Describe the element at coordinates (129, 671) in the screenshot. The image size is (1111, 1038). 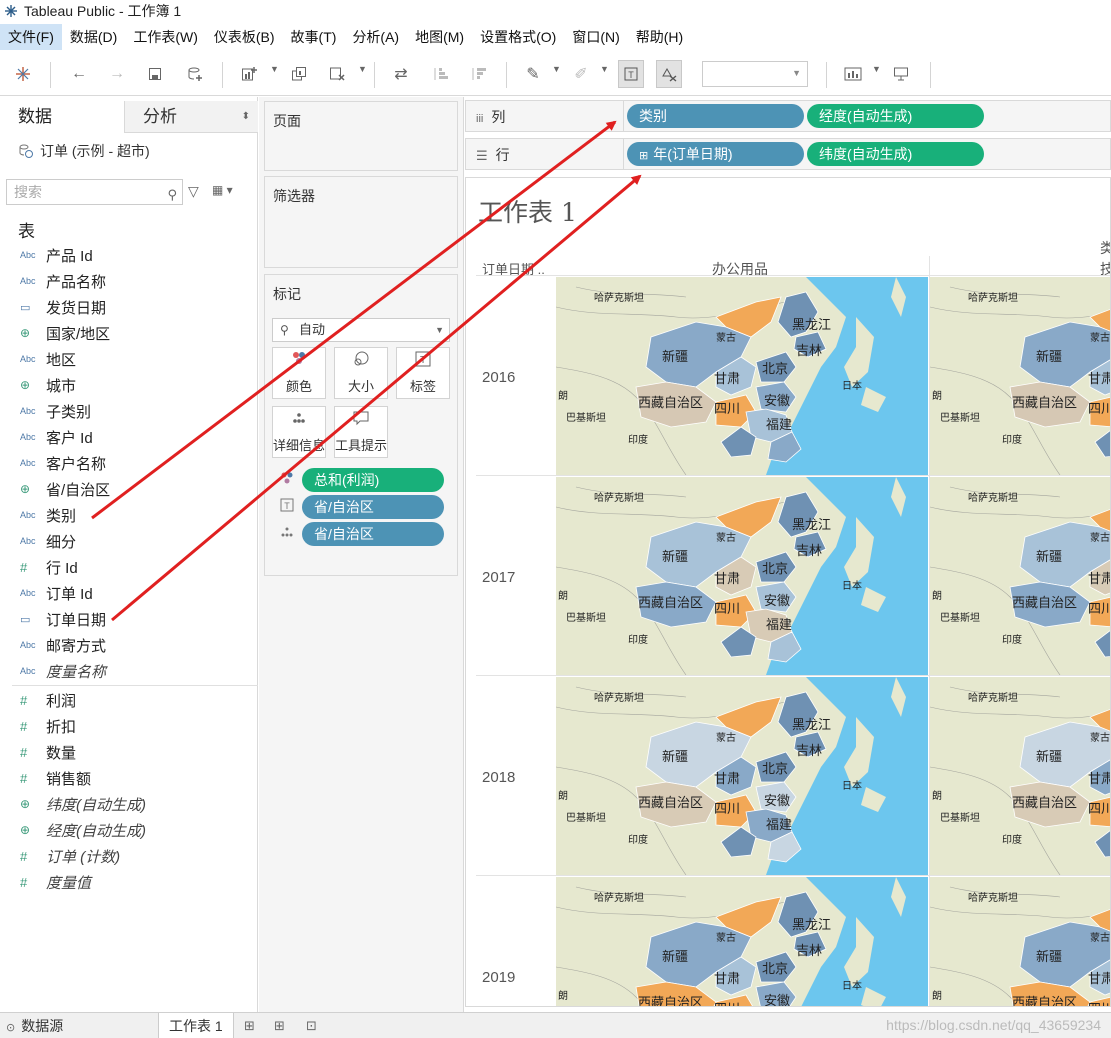
I see `field-item: Abc 度量名称` at that location.